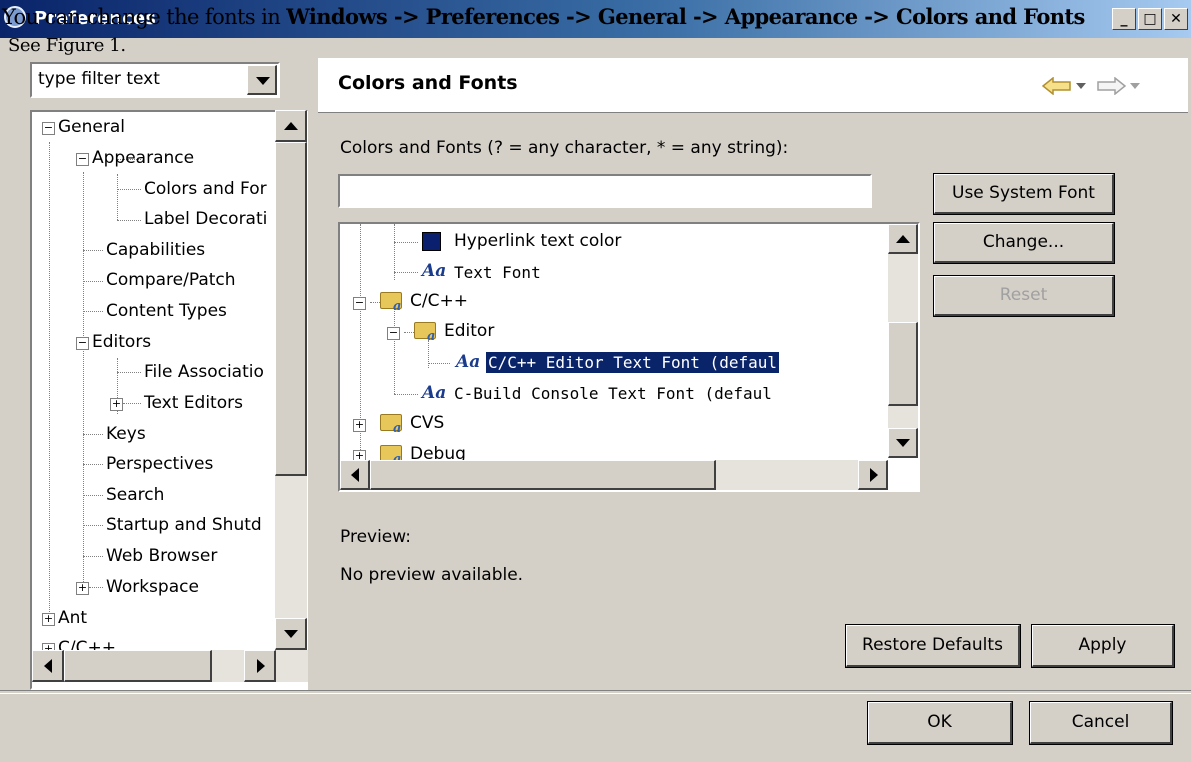  I want to click on tree-item-label-decorations: Label Decorati, so click(205, 219).